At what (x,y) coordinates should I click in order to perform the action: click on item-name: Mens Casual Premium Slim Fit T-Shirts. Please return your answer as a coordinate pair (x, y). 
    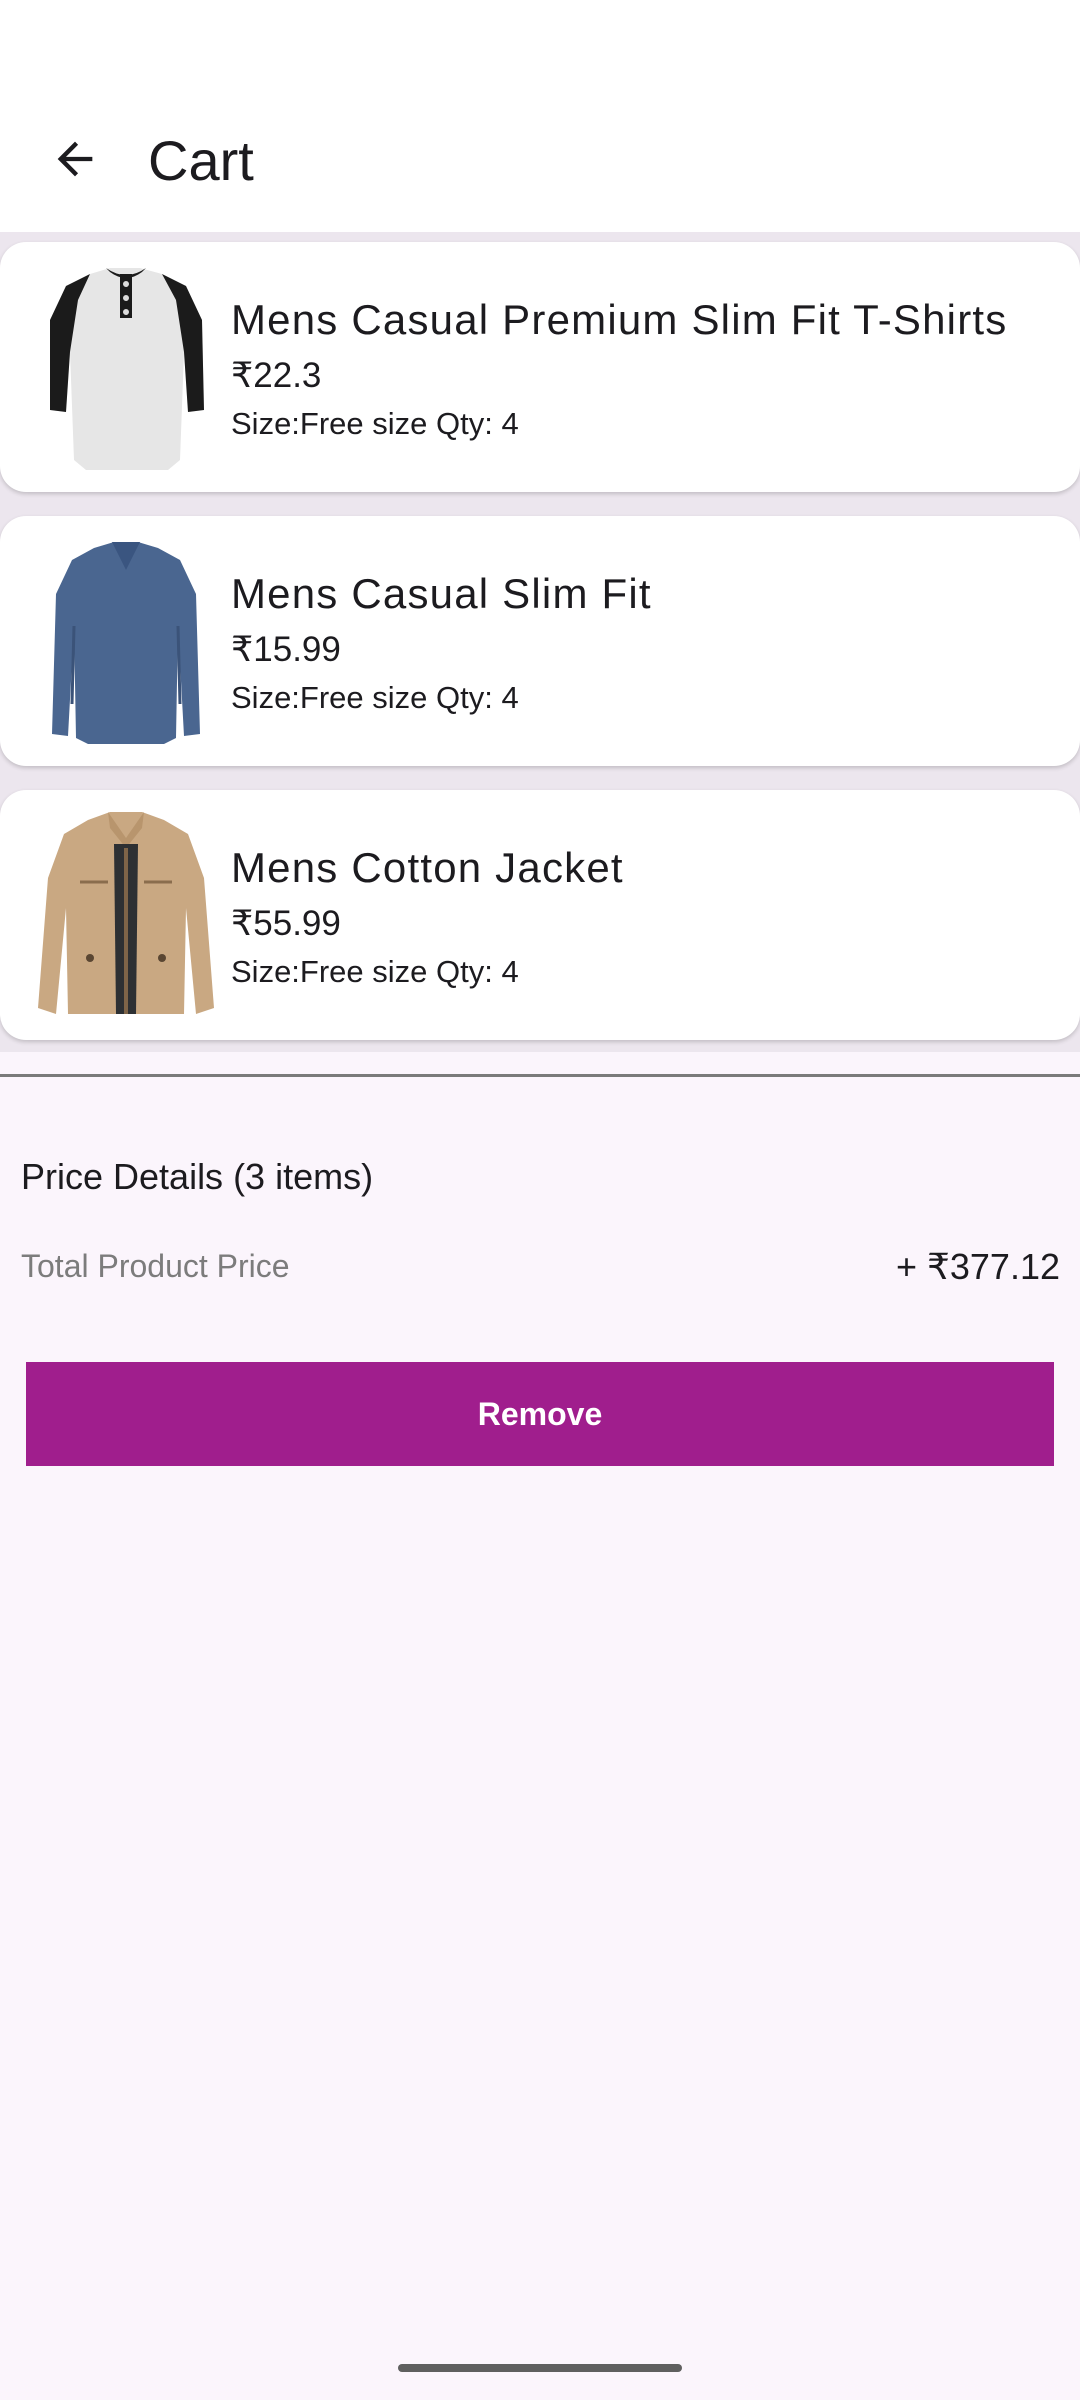
    Looking at the image, I should click on (619, 319).